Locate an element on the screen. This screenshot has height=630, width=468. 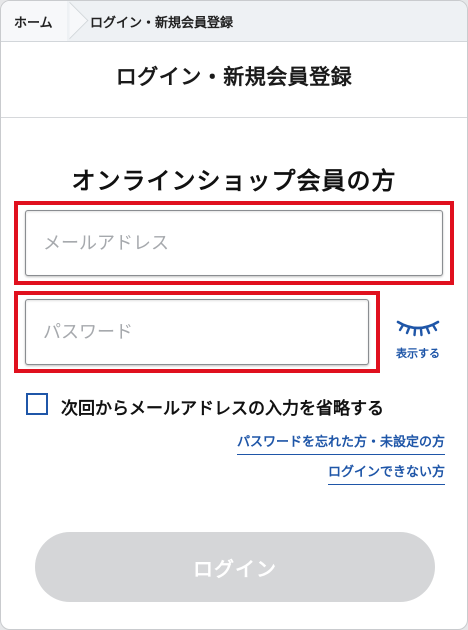
eye-closed-icon is located at coordinates (418, 328).